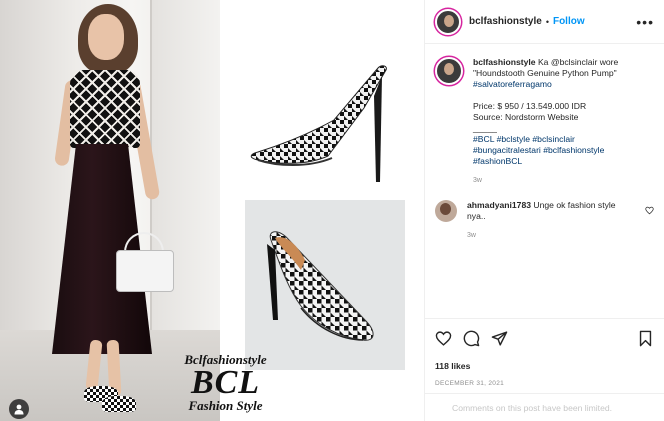 This screenshot has height=421, width=664. I want to click on likes-count: 118 likes, so click(544, 366).